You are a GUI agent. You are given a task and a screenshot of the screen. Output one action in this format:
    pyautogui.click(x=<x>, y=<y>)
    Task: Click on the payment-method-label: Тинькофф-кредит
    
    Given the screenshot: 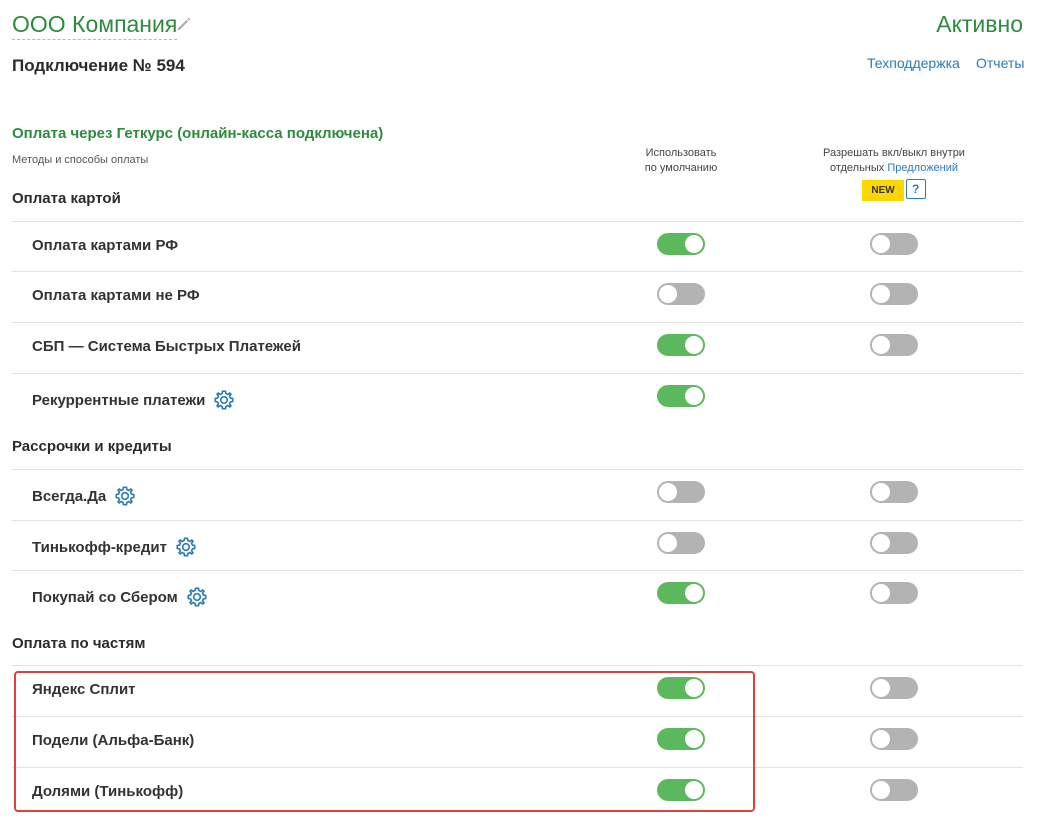 What is the action you would take?
    pyautogui.click(x=99, y=547)
    